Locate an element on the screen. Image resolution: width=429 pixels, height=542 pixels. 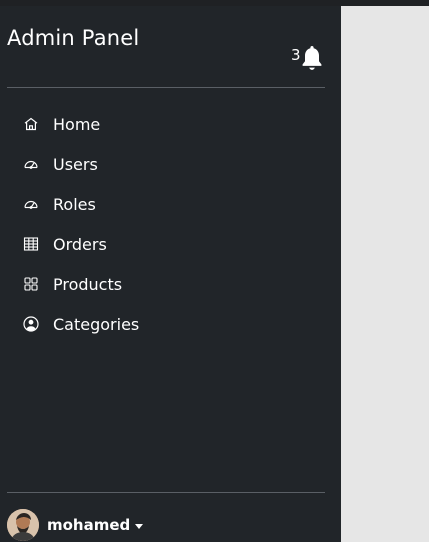
sidebar-item-label: Orders is located at coordinates (80, 244).